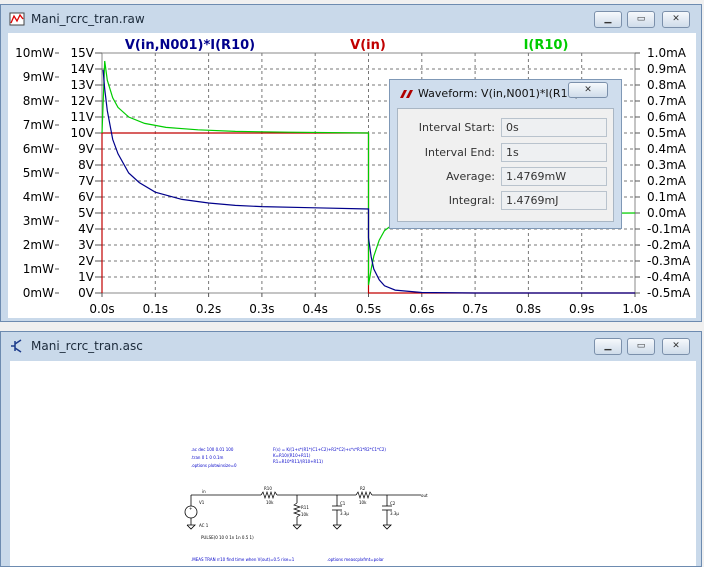 This screenshot has height=567, width=704. What do you see at coordinates (88, 19) in the screenshot?
I see `waveform-window-title: Mani_rcrc_tran.raw` at bounding box center [88, 19].